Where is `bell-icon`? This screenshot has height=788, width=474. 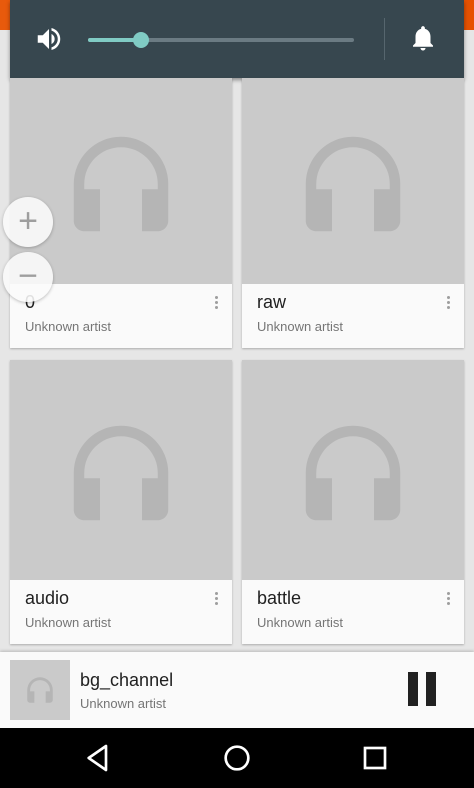 bell-icon is located at coordinates (423, 38).